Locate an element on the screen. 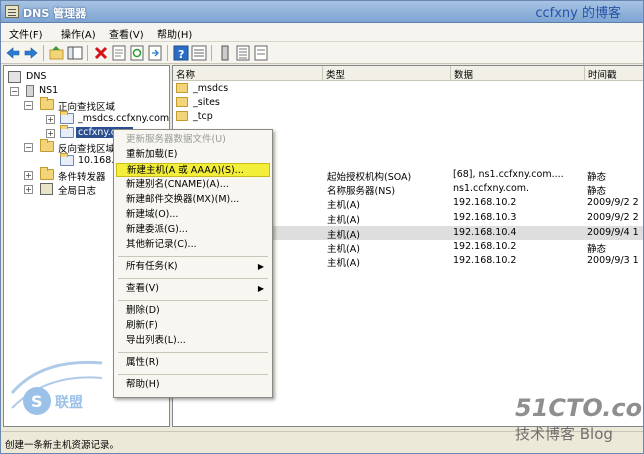 This screenshot has height=454, width=644. menu-item-label: 属性(R) is located at coordinates (143, 362).